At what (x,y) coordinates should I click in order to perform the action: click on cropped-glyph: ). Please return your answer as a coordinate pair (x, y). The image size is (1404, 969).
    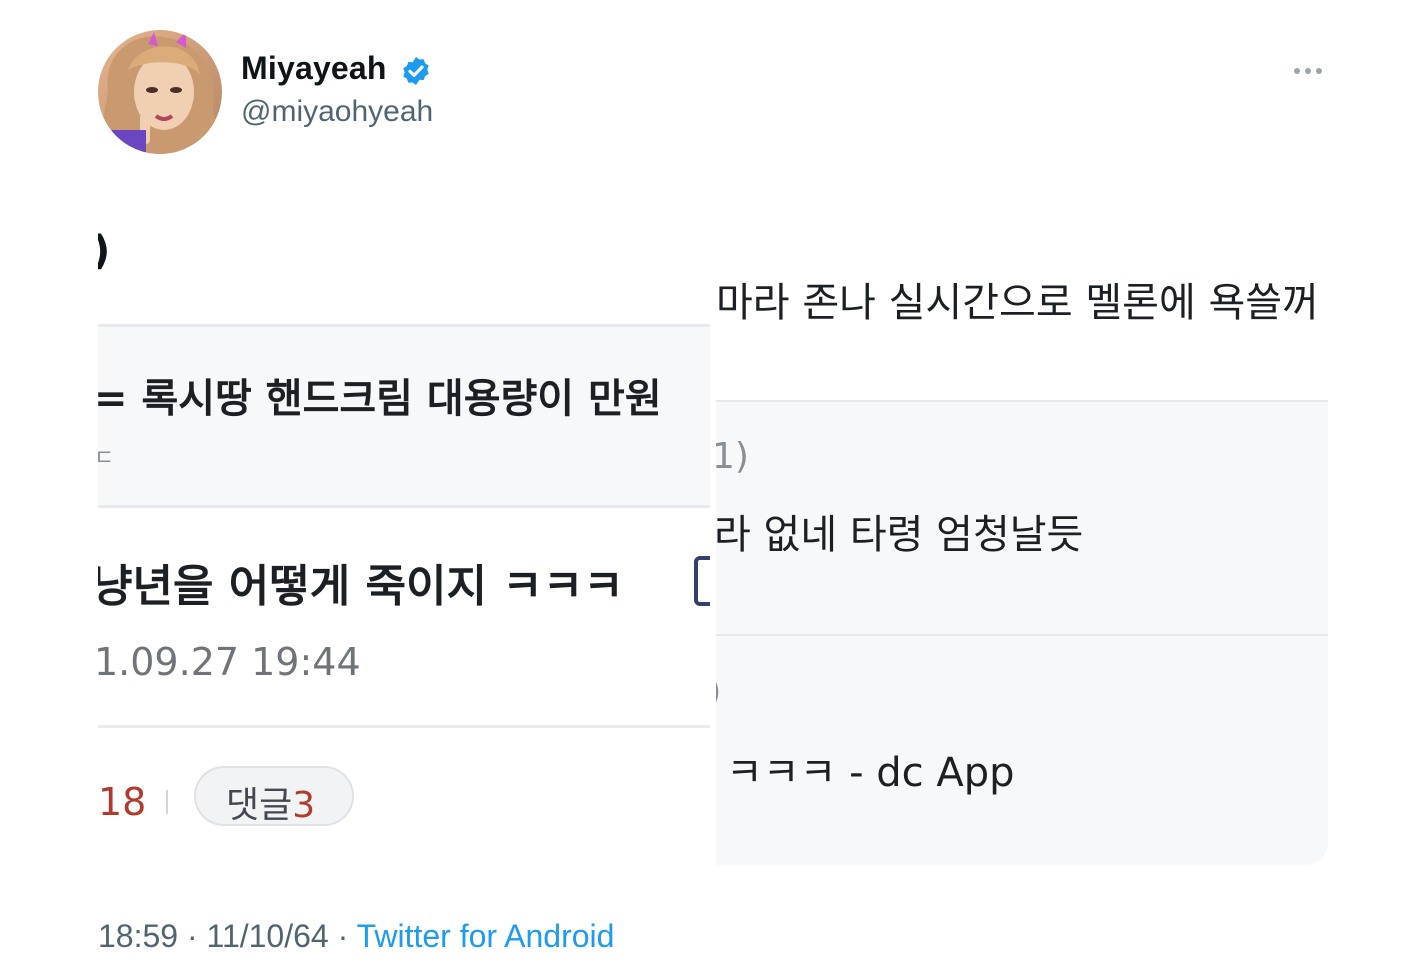
    Looking at the image, I should click on (104, 251).